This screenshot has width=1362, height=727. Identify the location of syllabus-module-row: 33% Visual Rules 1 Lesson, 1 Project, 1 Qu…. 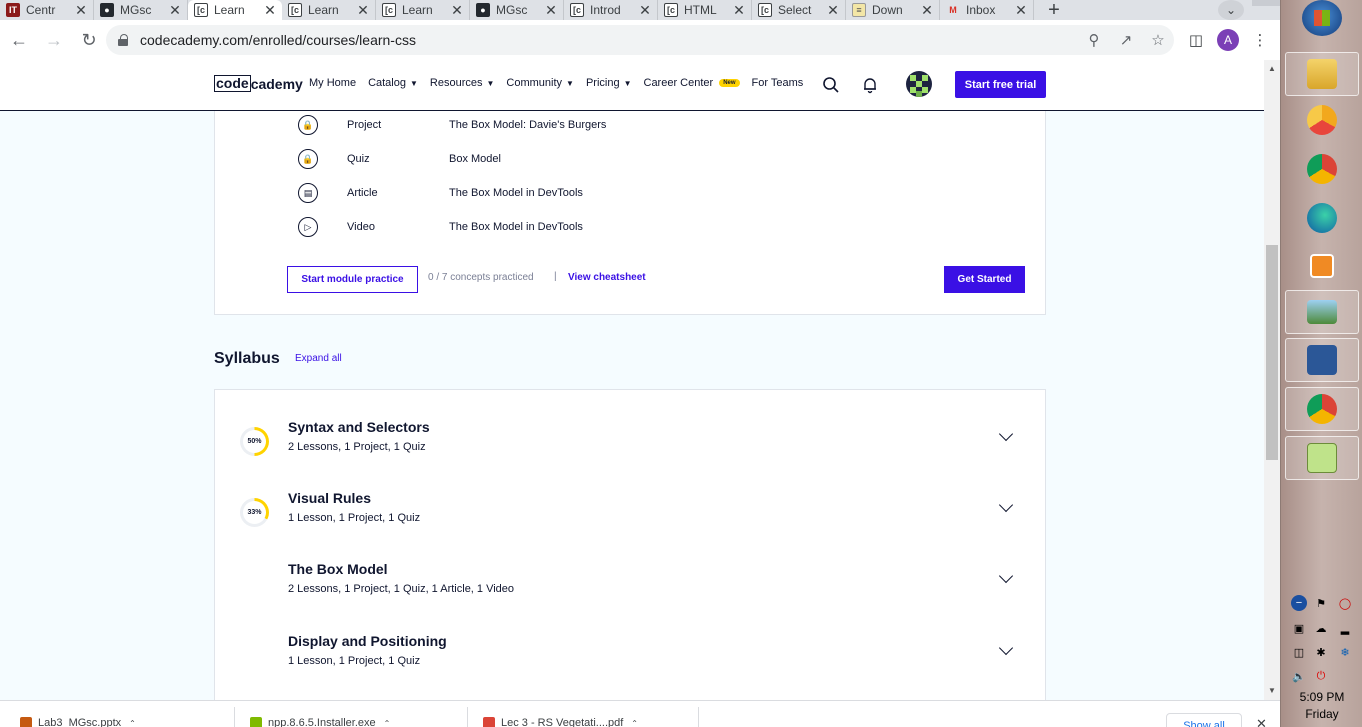
(630, 518).